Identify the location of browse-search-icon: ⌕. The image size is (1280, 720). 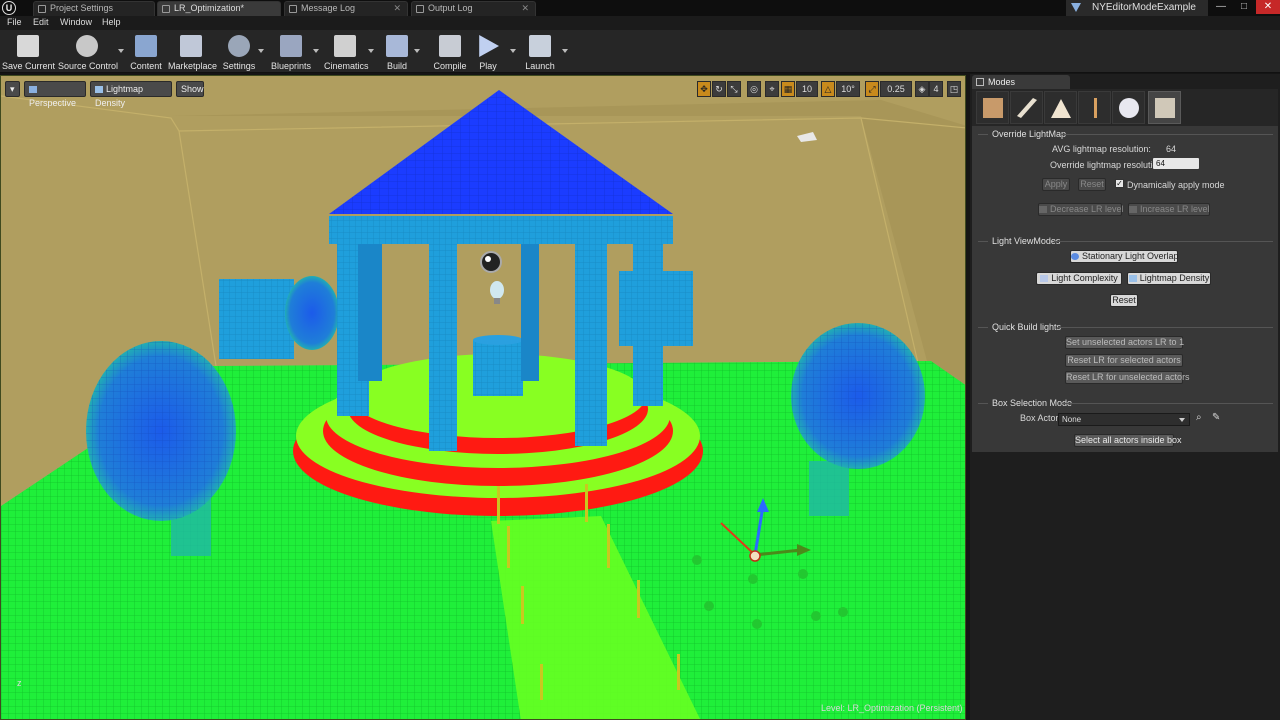
(1199, 417).